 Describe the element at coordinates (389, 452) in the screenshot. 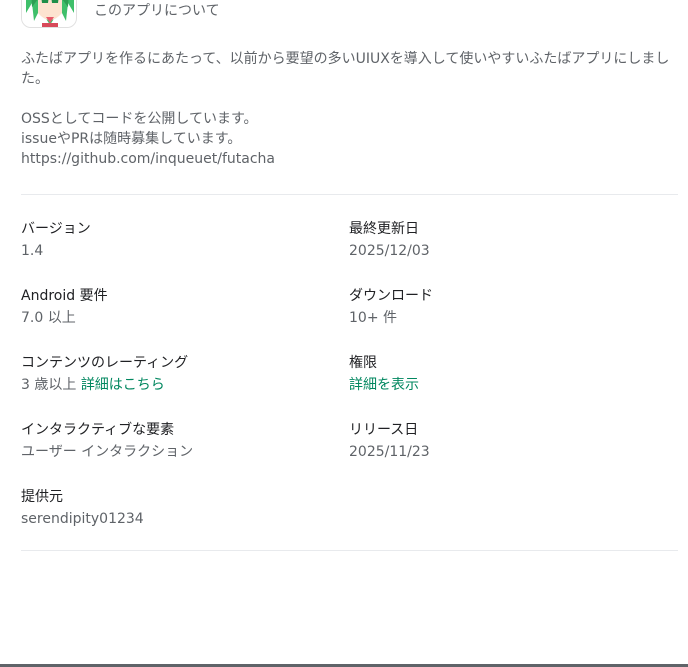

I see `info-value: 2025/11/23` at that location.